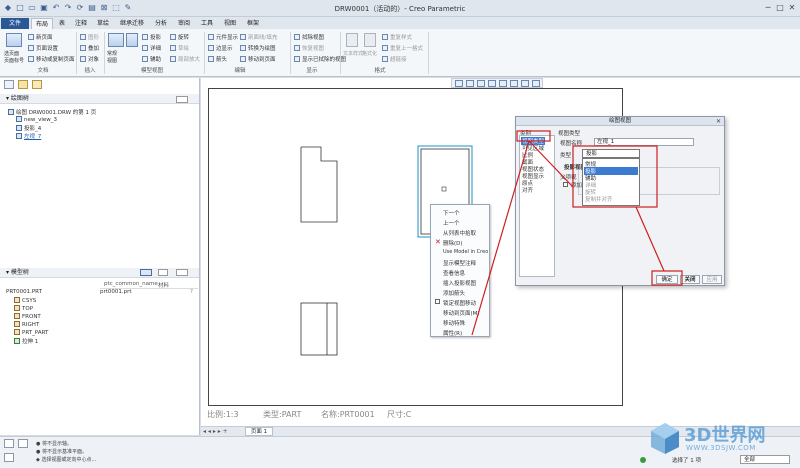 This screenshot has height=468, width=800. Describe the element at coordinates (644, 142) in the screenshot. I see `view-name-input: 左视_1` at that location.